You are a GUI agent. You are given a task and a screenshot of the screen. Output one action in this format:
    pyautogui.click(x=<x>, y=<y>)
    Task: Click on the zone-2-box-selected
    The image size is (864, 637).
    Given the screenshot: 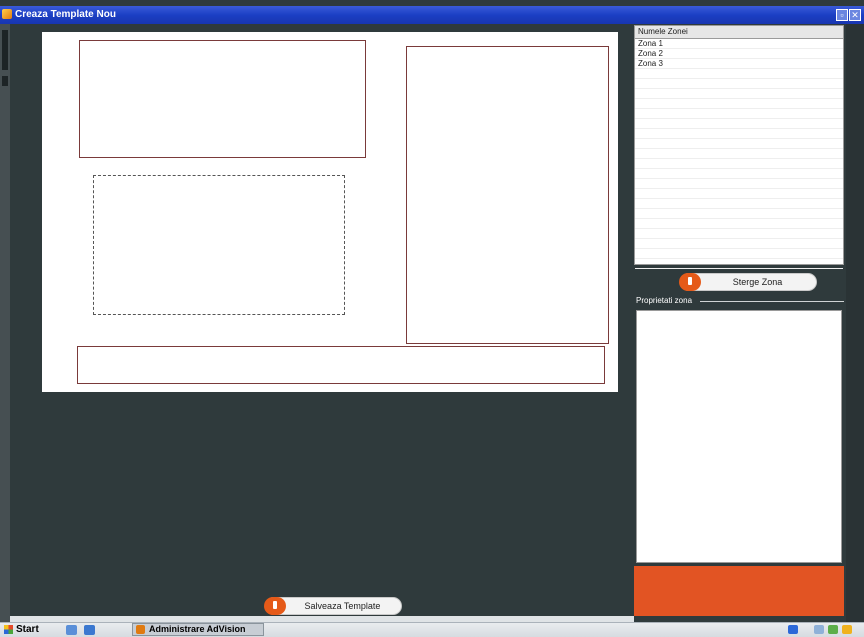 What is the action you would take?
    pyautogui.click(x=219, y=245)
    